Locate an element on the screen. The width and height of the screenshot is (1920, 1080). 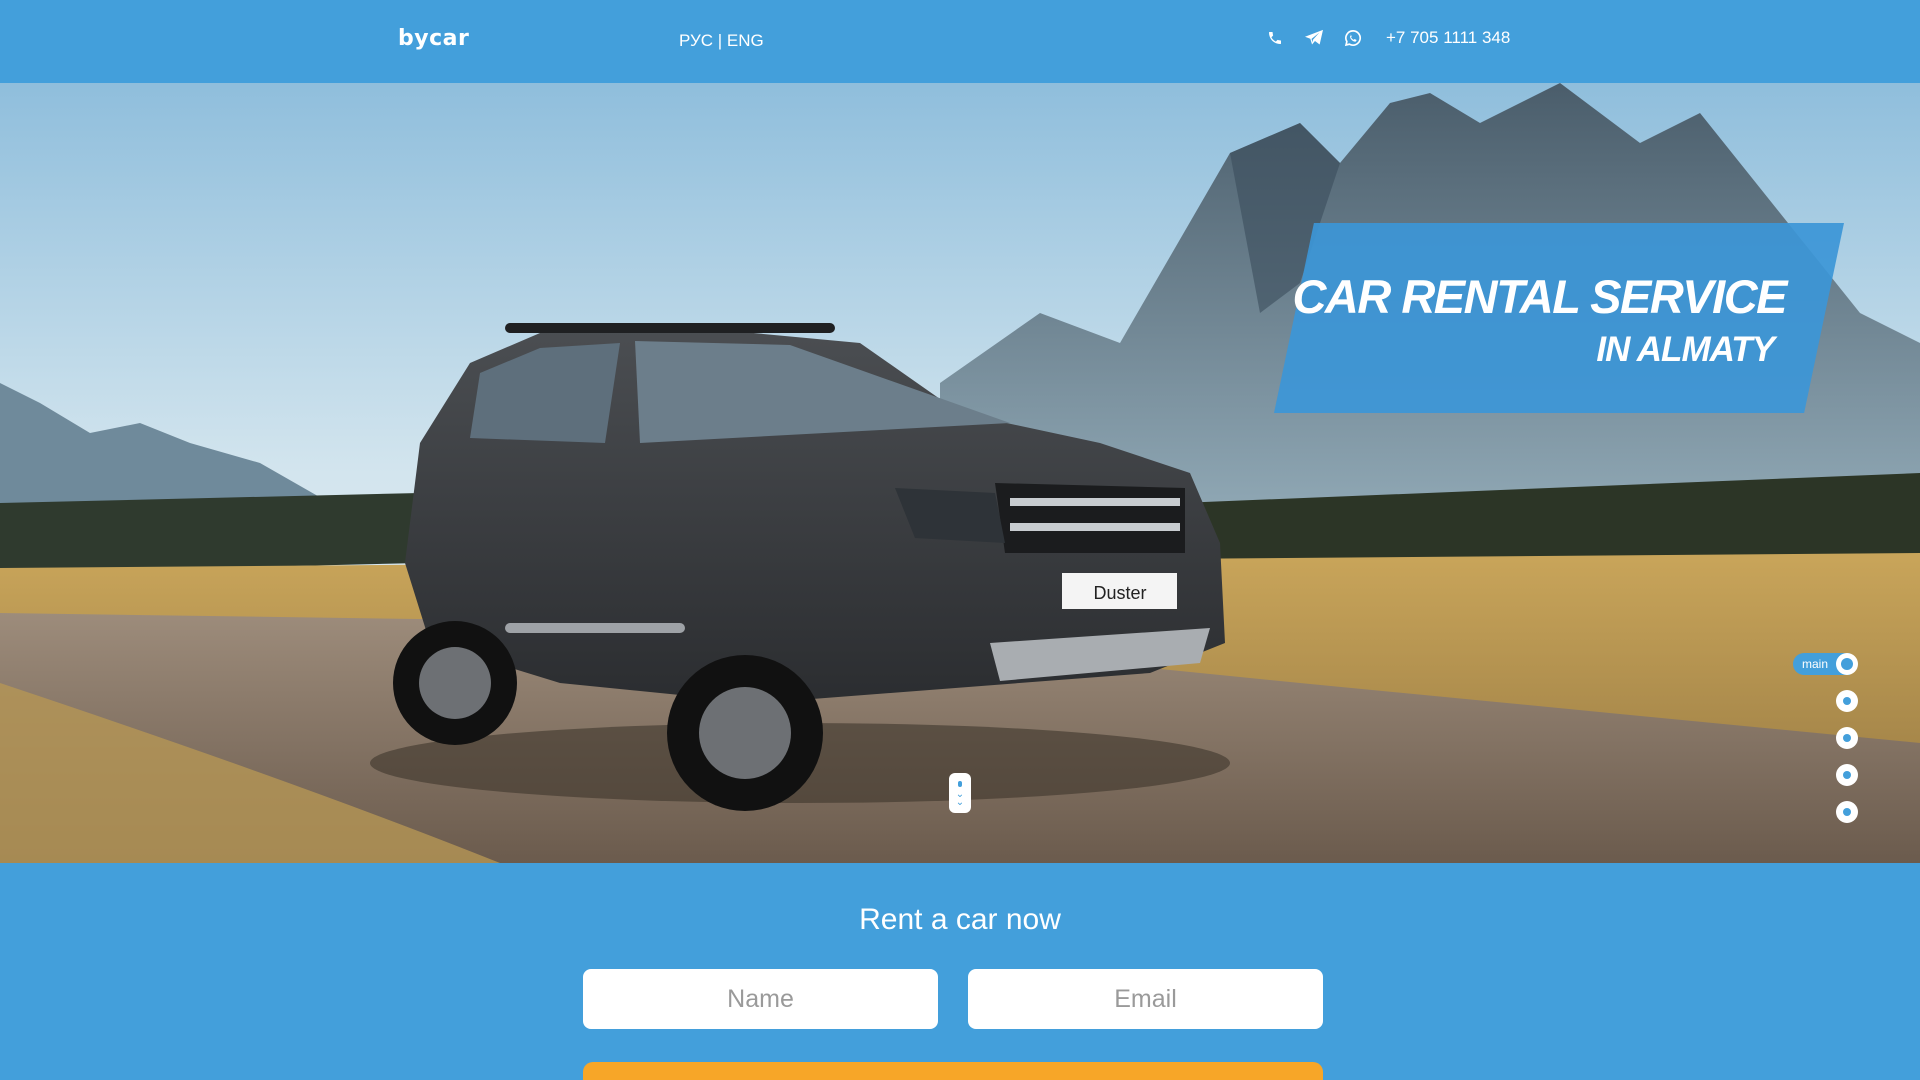
contacts: +7 705 1111 348 is located at coordinates (1387, 38).